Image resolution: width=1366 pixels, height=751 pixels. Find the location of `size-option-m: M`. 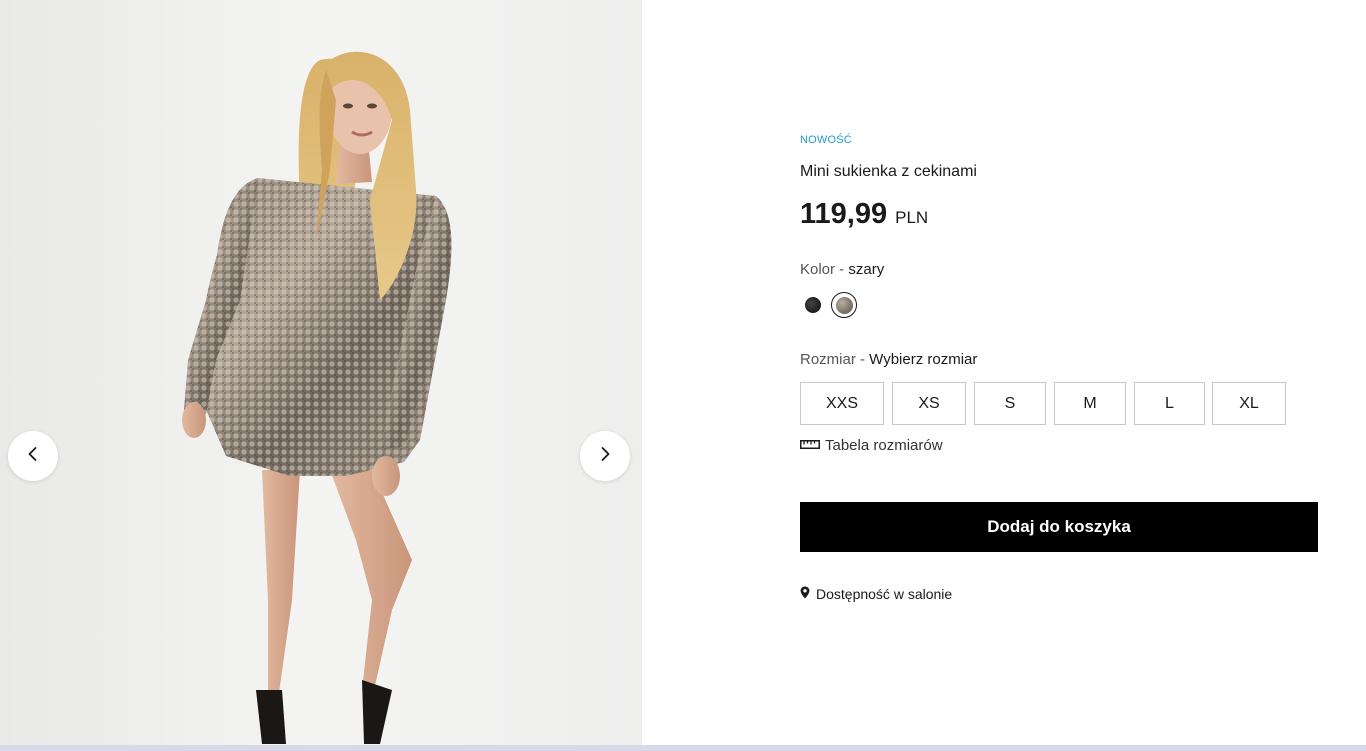

size-option-m: M is located at coordinates (1090, 403).